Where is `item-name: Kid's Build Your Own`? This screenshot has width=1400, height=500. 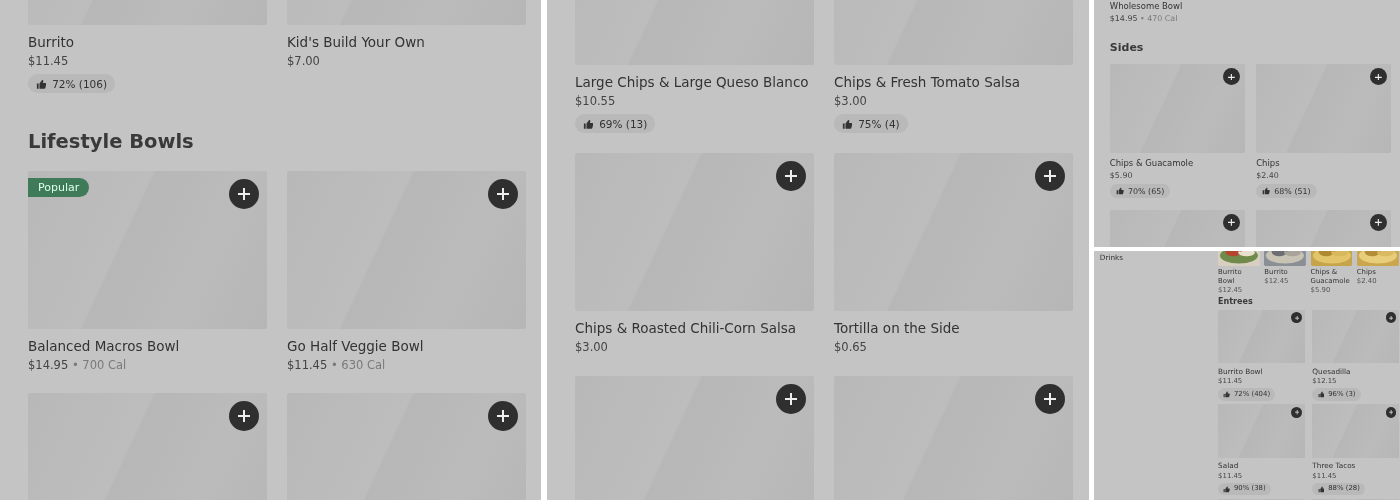 item-name: Kid's Build Your Own is located at coordinates (356, 43).